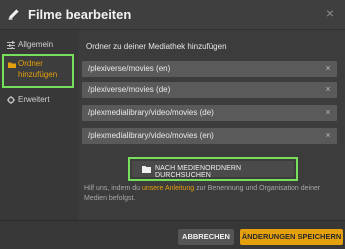  I want to click on folder-path: /plexiverse/movies (de), so click(129, 89).